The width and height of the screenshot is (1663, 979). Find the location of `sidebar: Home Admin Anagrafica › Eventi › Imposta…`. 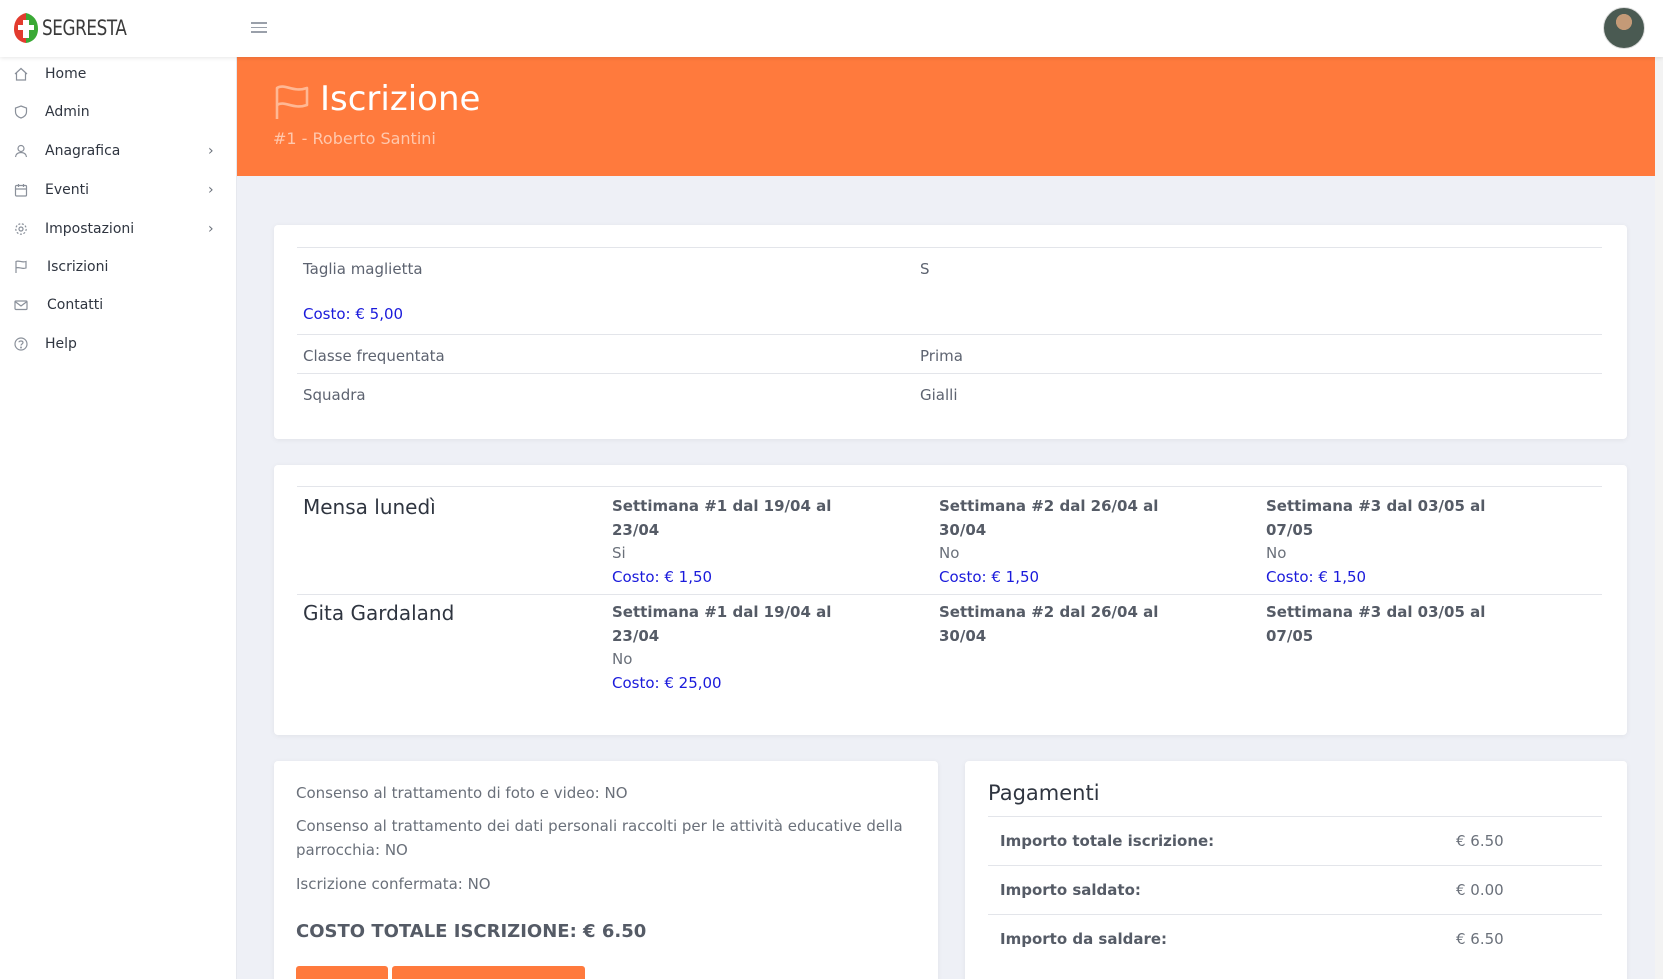

sidebar: Home Admin Anagrafica › Eventi › Imposta… is located at coordinates (118, 518).